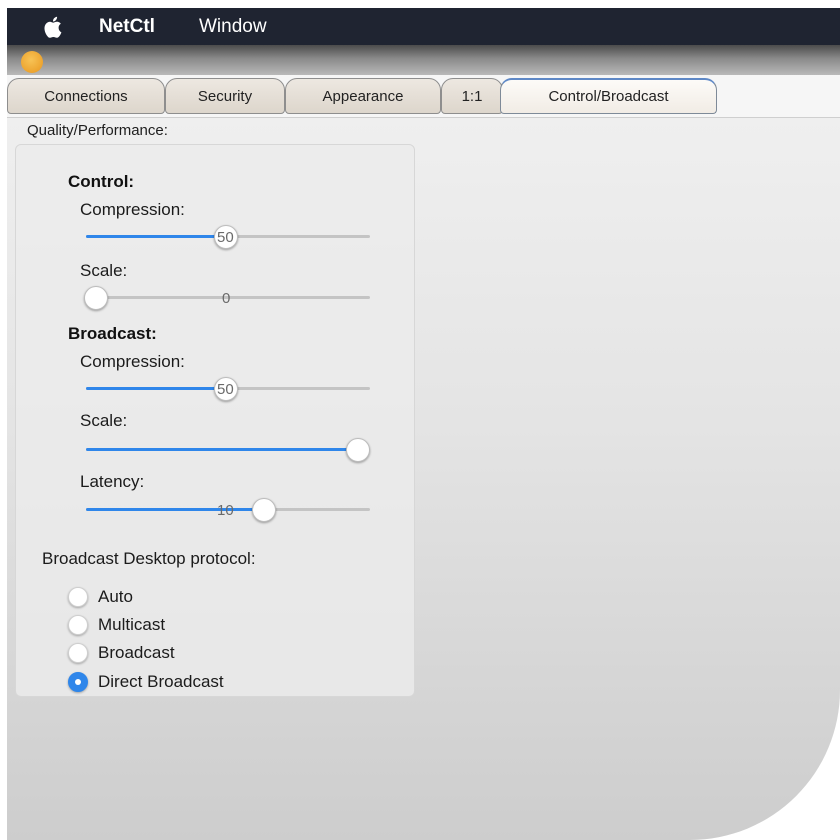  What do you see at coordinates (104, 420) in the screenshot?
I see `broadcast-scale-label: Scale:` at bounding box center [104, 420].